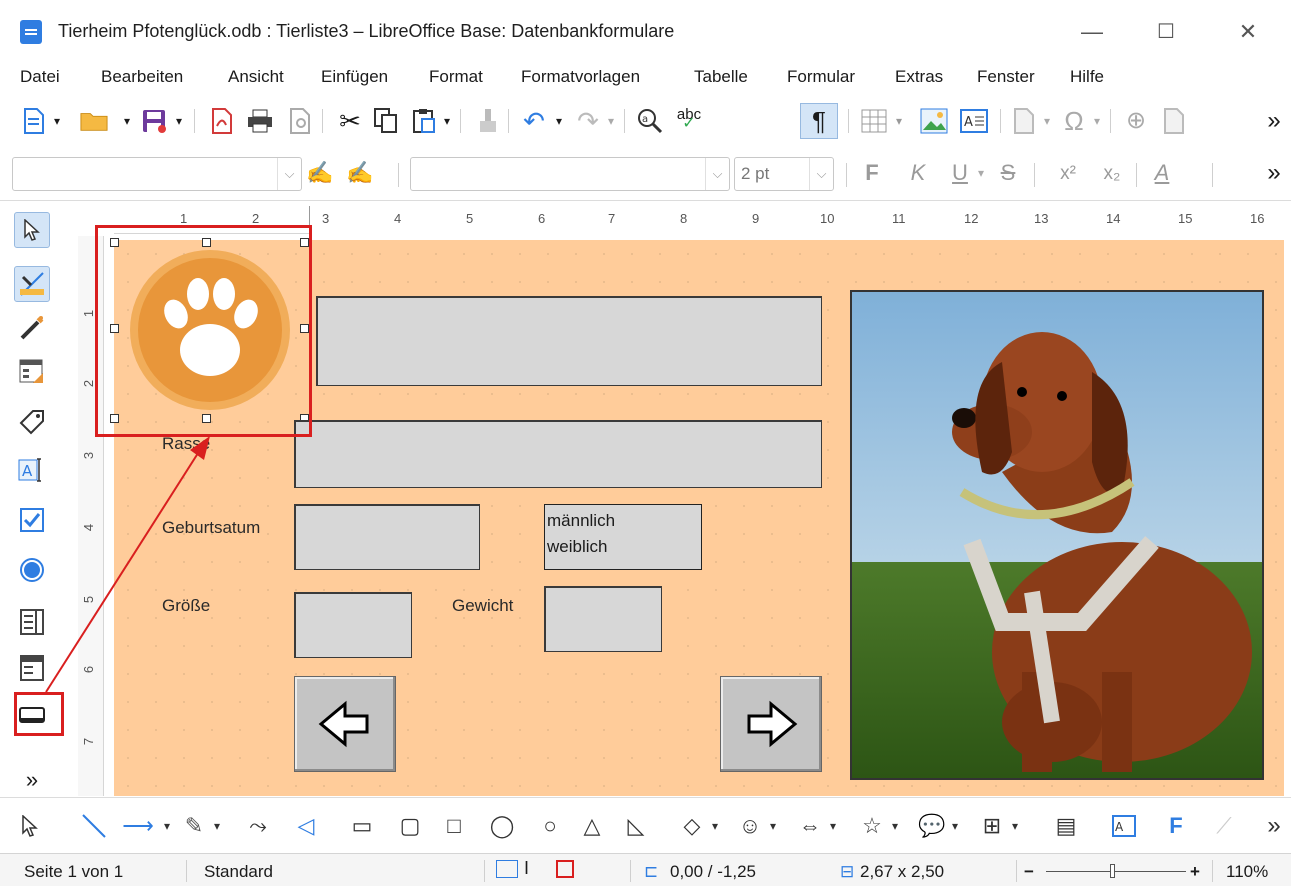  What do you see at coordinates (934, 121) in the screenshot?
I see `insert-image-icon` at bounding box center [934, 121].